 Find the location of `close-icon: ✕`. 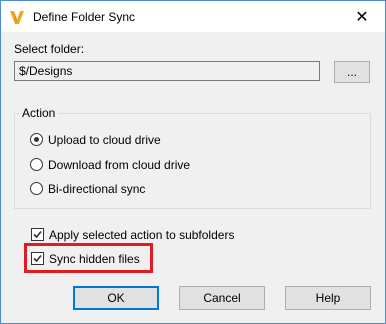

close-icon: ✕ is located at coordinates (362, 17).